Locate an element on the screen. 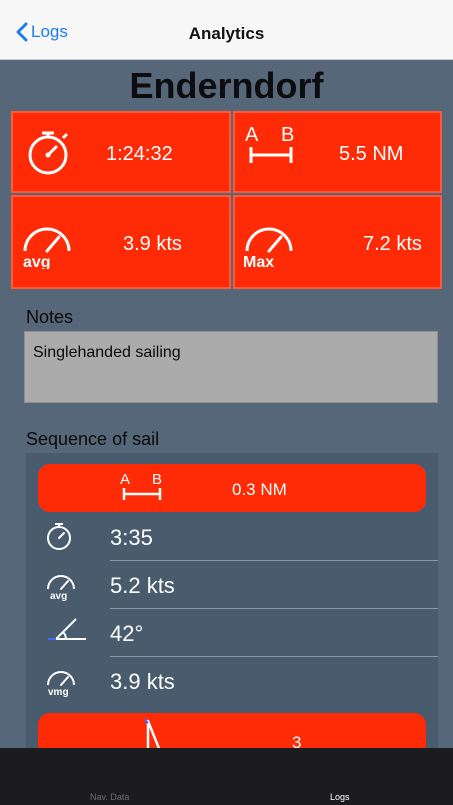 Image resolution: width=453 pixels, height=805 pixels. sail-icon is located at coordinates (152, 733).